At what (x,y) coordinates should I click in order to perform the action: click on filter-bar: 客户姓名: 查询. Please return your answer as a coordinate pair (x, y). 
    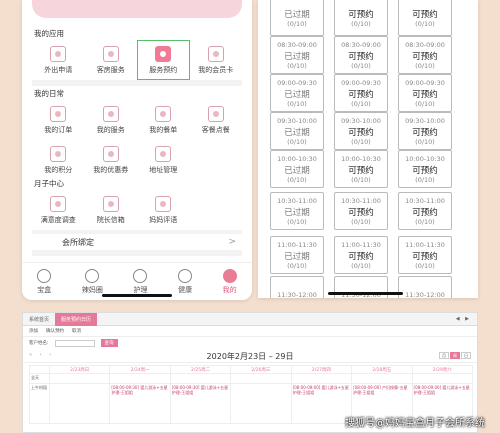
    Looking at the image, I should click on (250, 343).